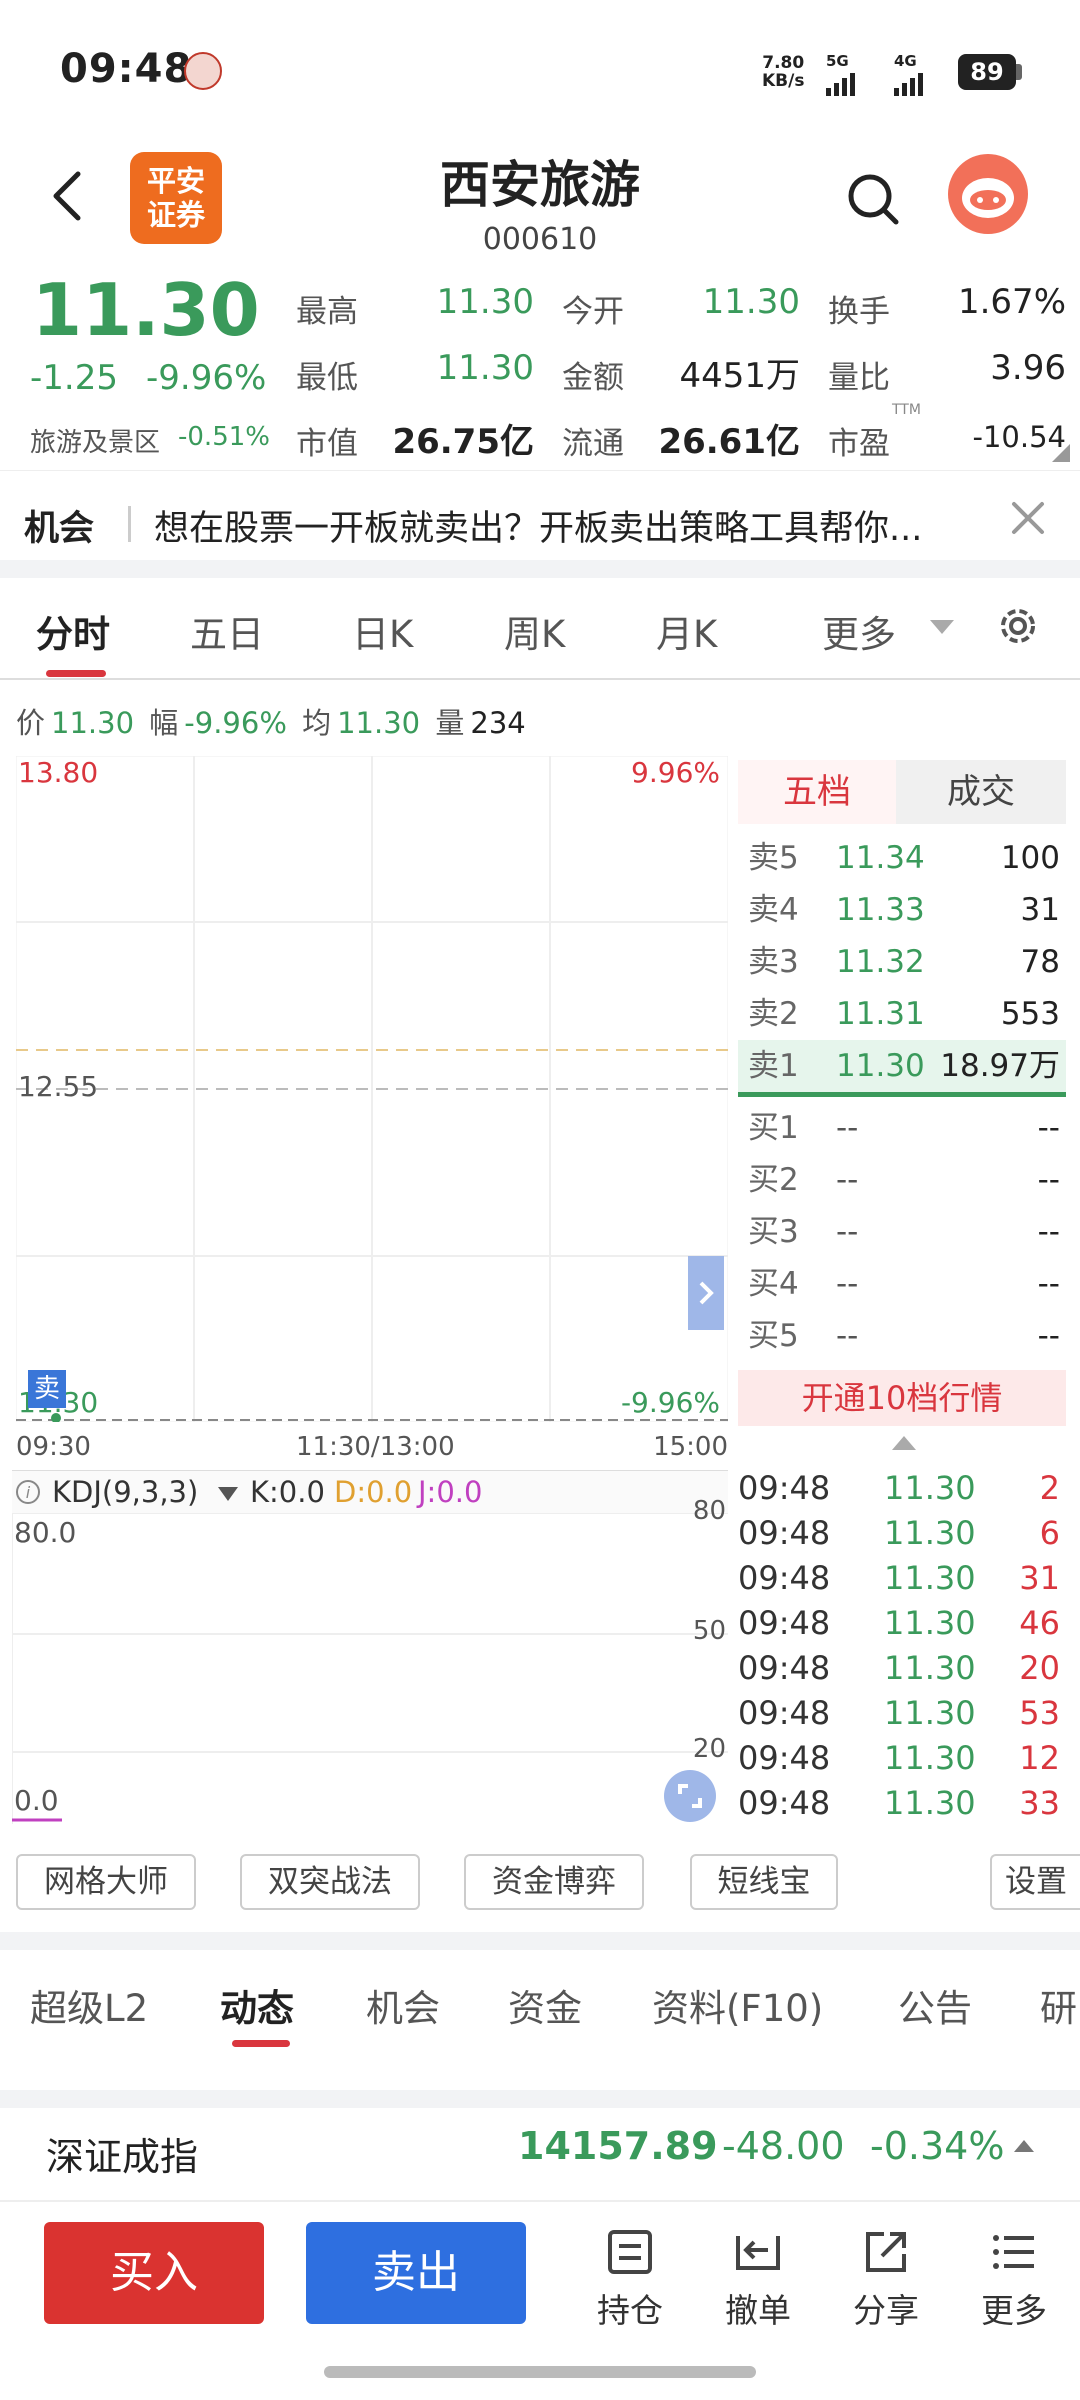 The height and width of the screenshot is (2400, 1080). What do you see at coordinates (737, 2005) in the screenshot?
I see `tab-f10: 资料(F10)` at bounding box center [737, 2005].